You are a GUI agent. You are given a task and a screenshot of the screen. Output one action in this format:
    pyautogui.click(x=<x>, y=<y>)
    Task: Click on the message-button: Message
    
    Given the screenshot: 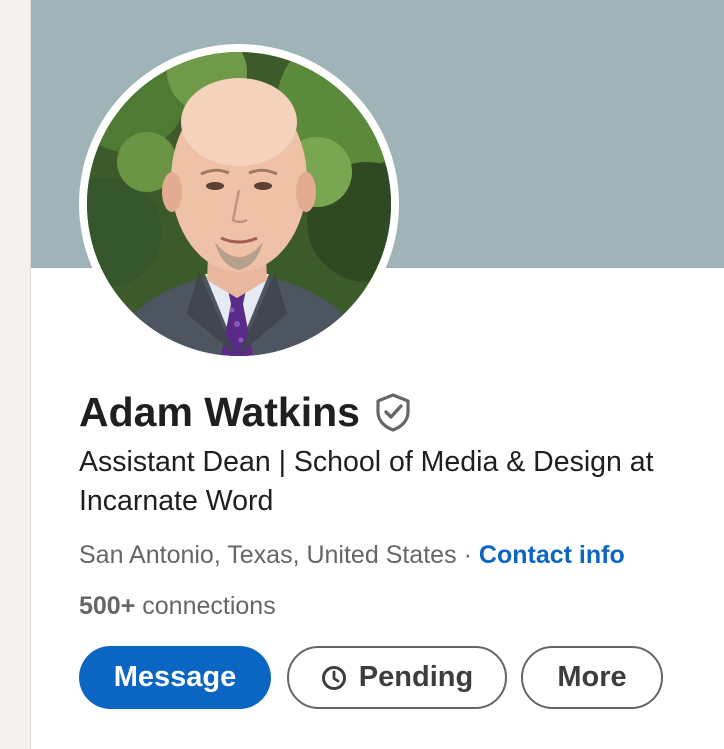 What is the action you would take?
    pyautogui.click(x=175, y=677)
    